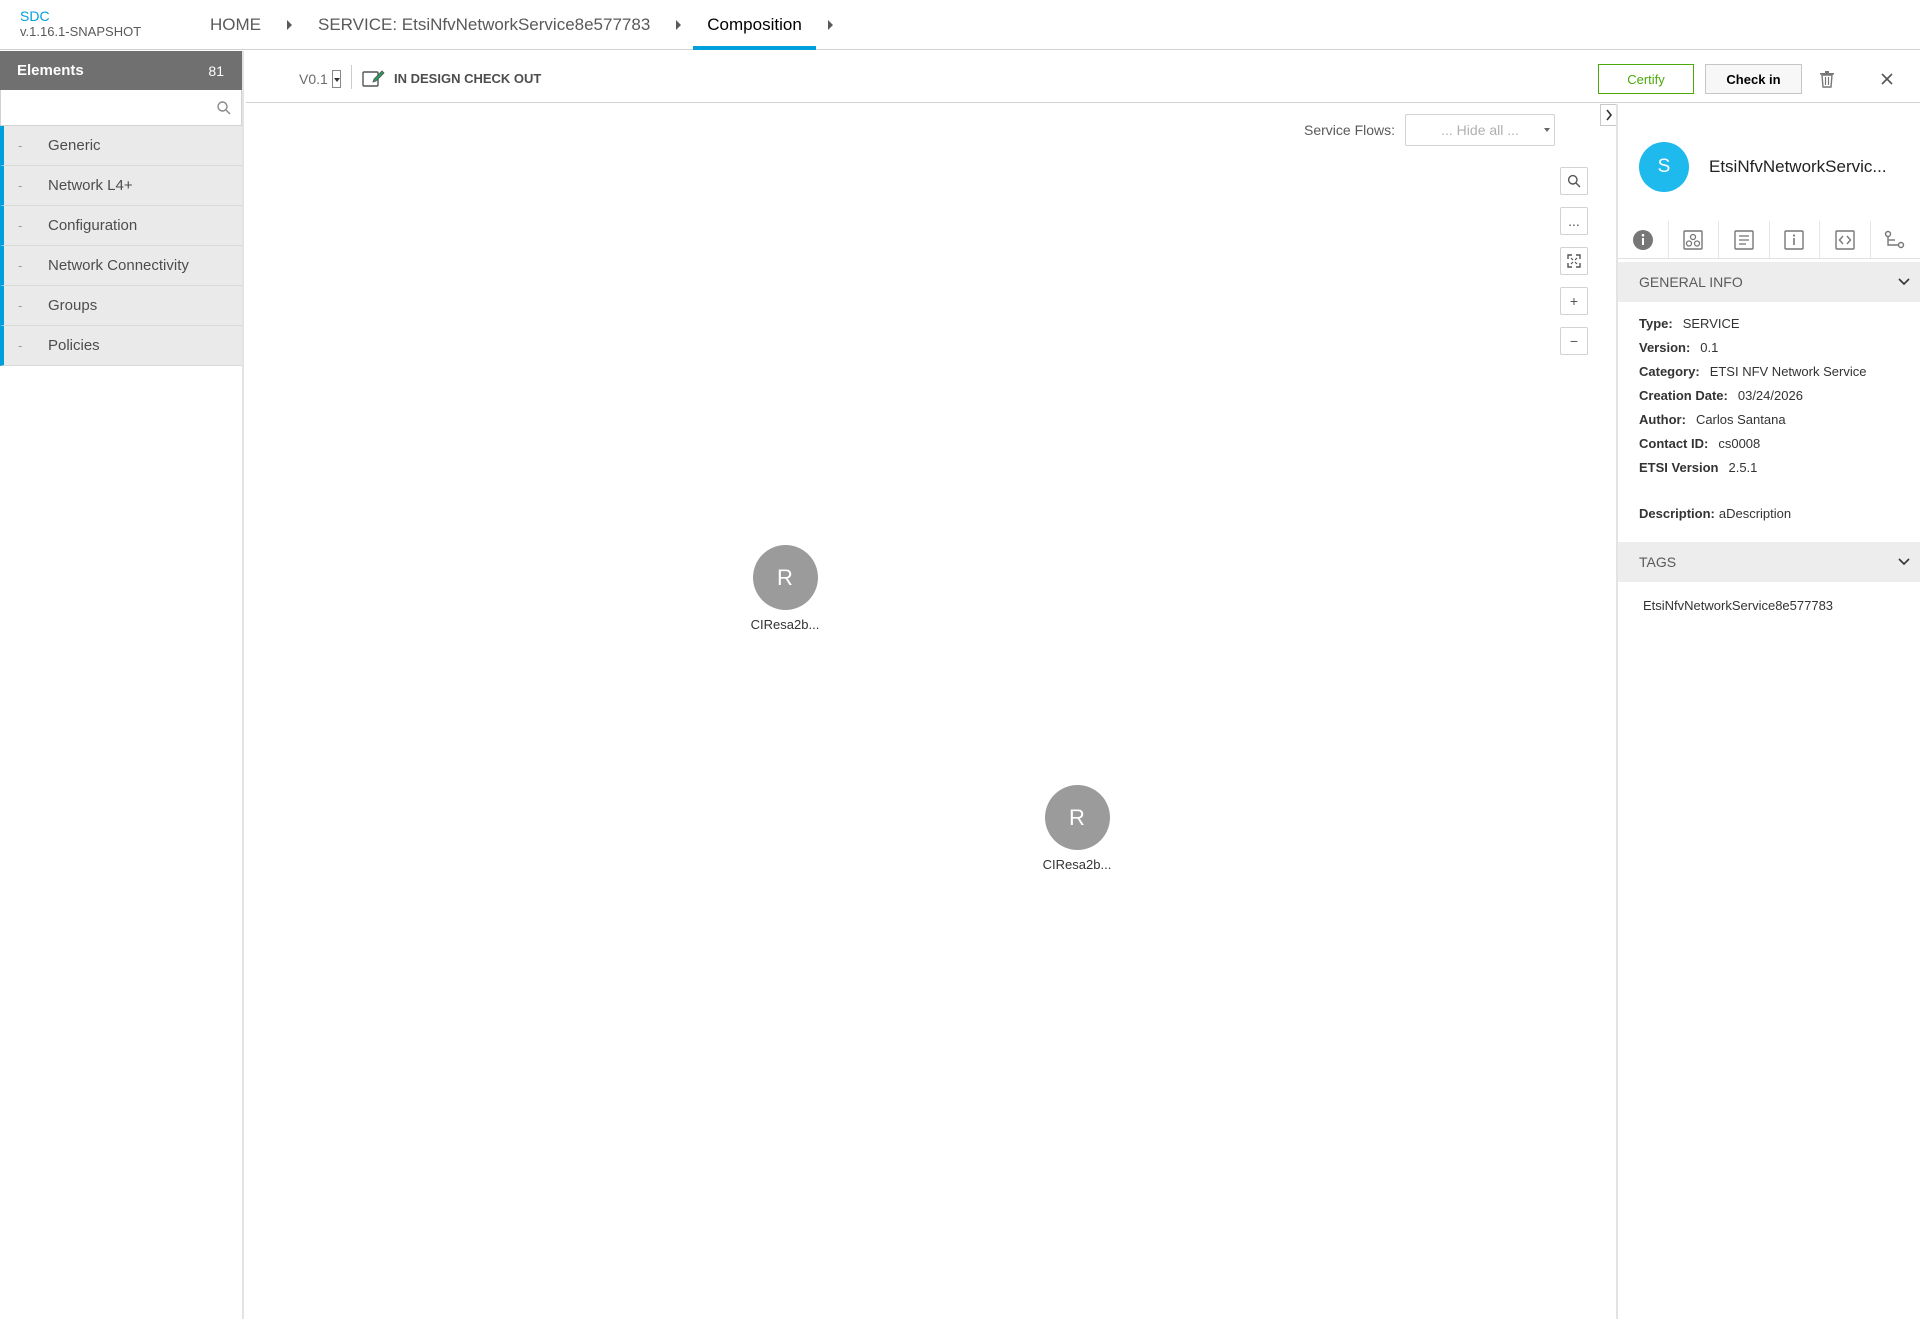 The image size is (1920, 1319). What do you see at coordinates (1674, 443) in the screenshot?
I see `info-label: Contact ID:` at bounding box center [1674, 443].